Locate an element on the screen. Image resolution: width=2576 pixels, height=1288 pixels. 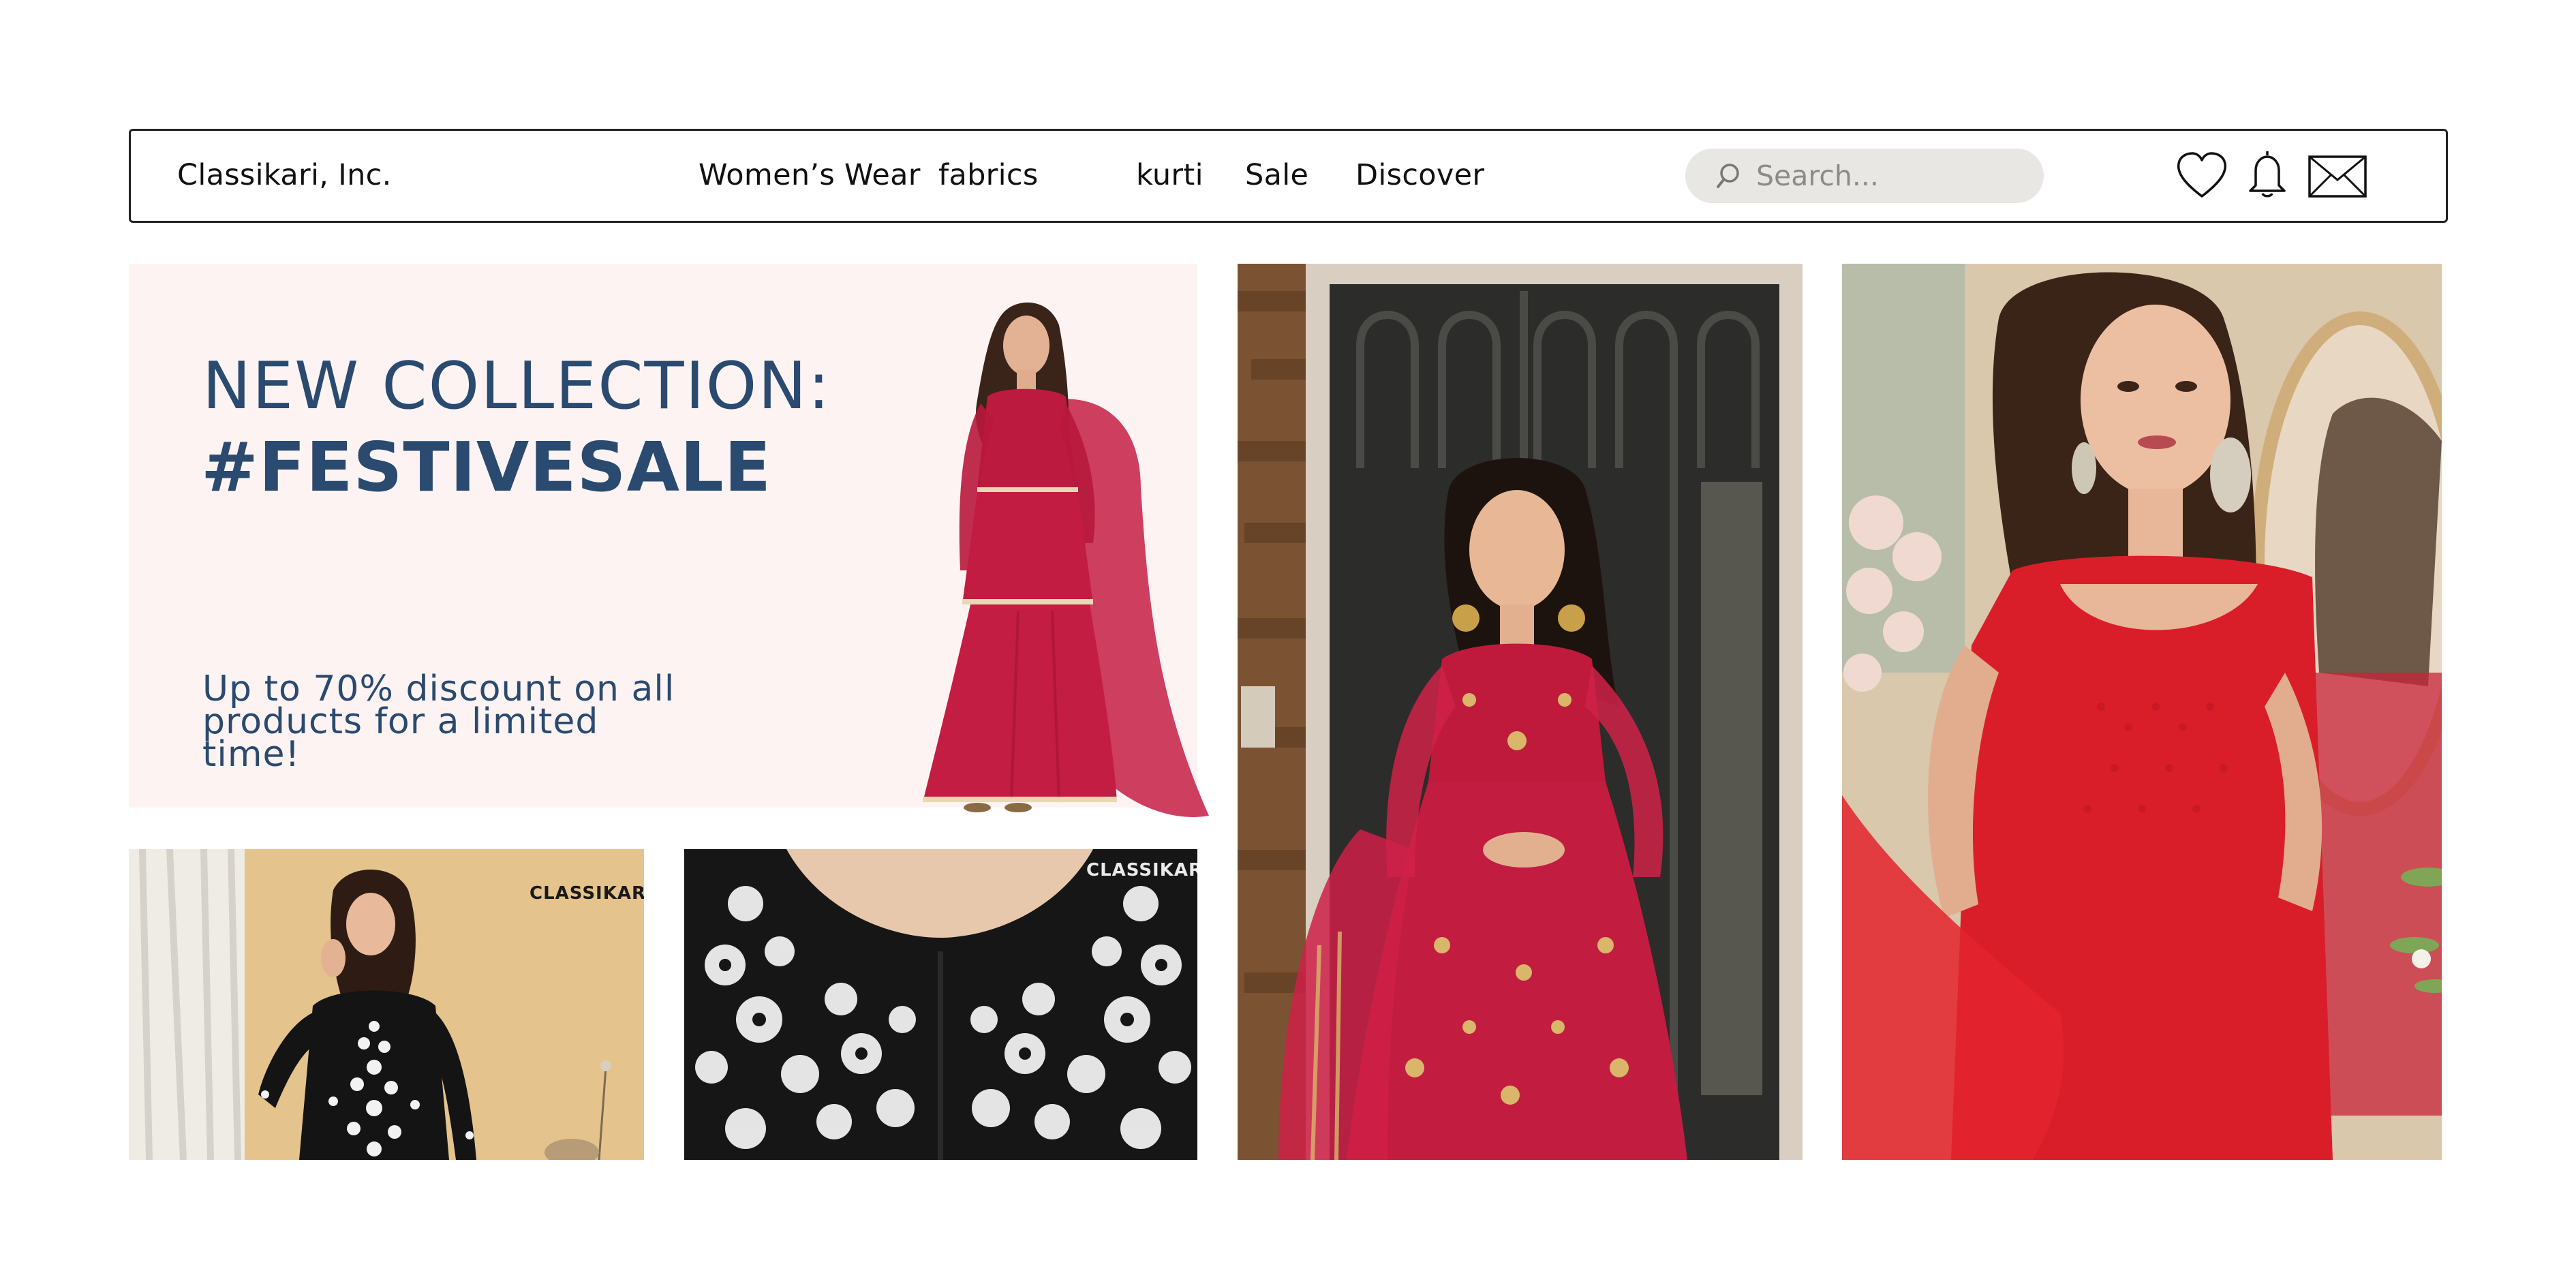
mail-icon is located at coordinates (2337, 176).